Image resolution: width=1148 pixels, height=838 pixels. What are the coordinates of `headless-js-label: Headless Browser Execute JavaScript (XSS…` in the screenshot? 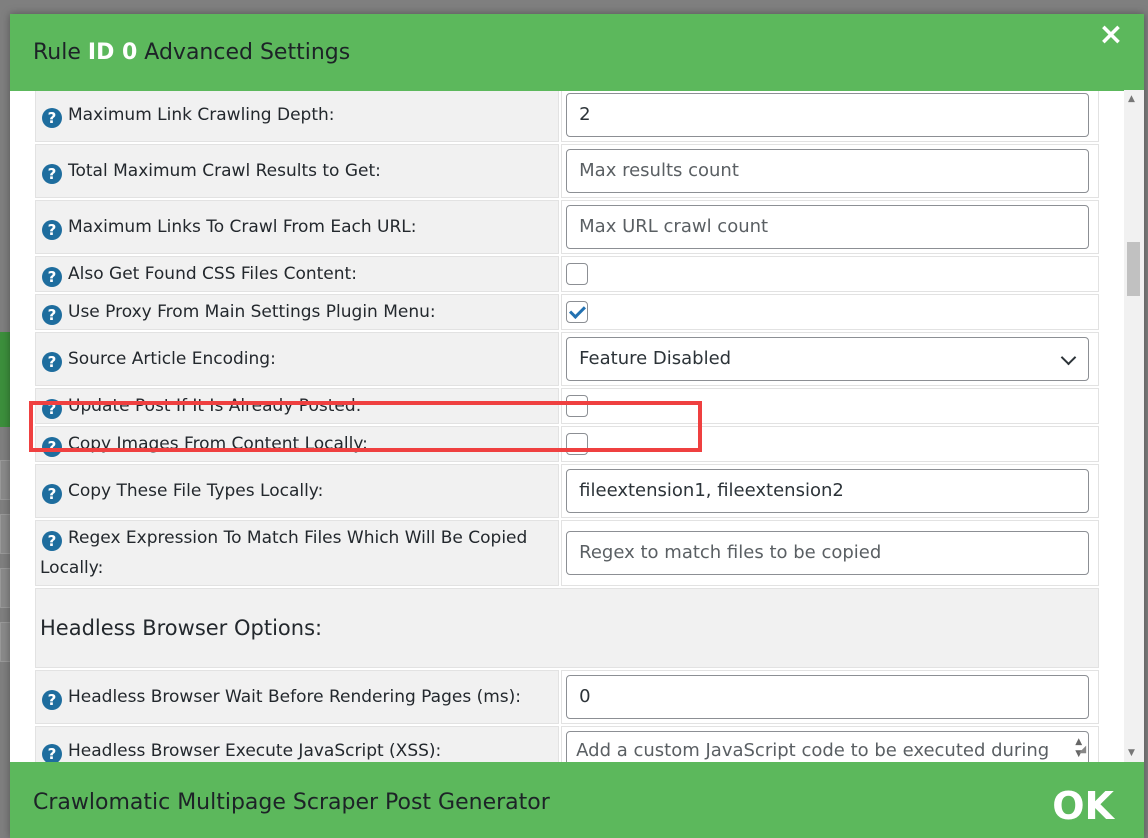 It's located at (255, 751).